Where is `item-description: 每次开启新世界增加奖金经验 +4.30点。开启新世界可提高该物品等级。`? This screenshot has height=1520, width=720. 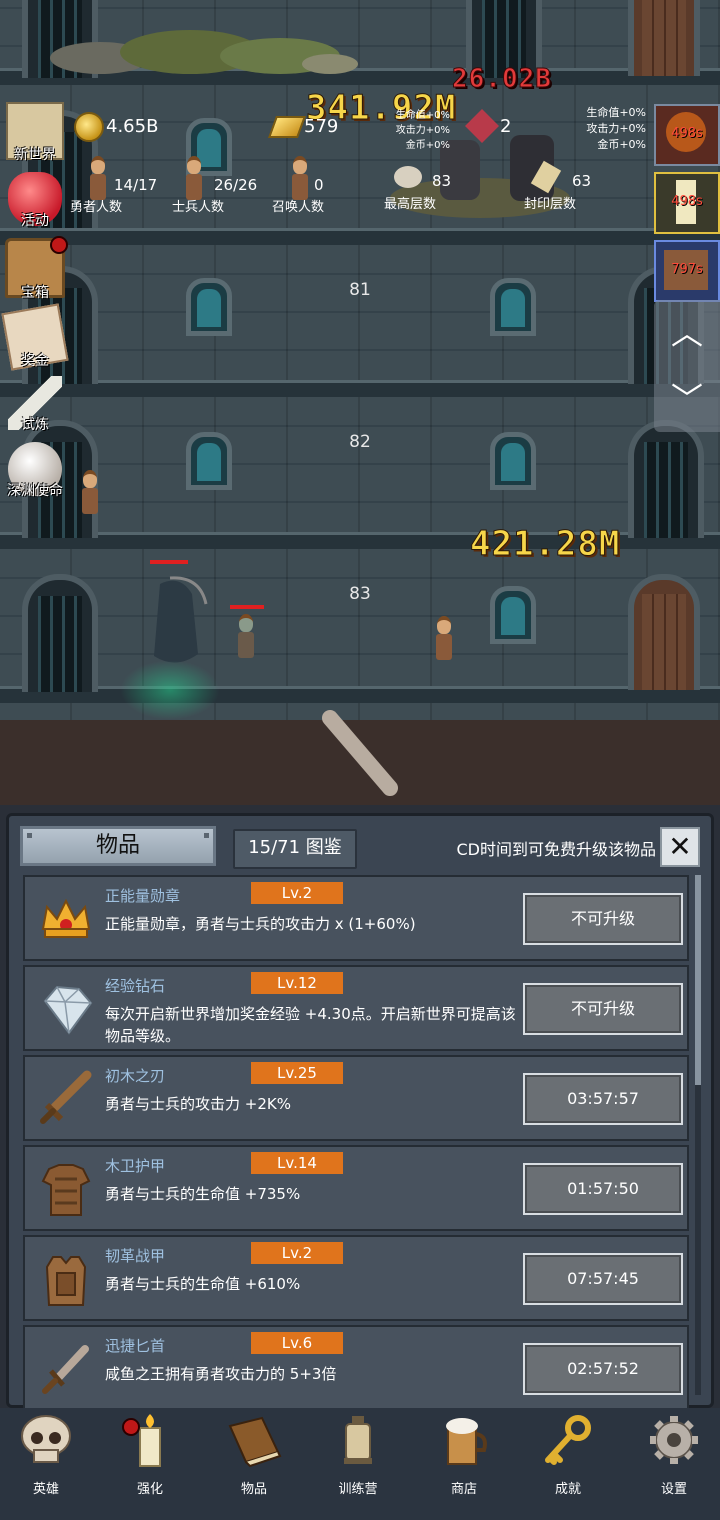
item-description: 每次开启新世界增加奖金经验 +4.30点。开启新世界可提高该物品等级。 is located at coordinates (310, 1025).